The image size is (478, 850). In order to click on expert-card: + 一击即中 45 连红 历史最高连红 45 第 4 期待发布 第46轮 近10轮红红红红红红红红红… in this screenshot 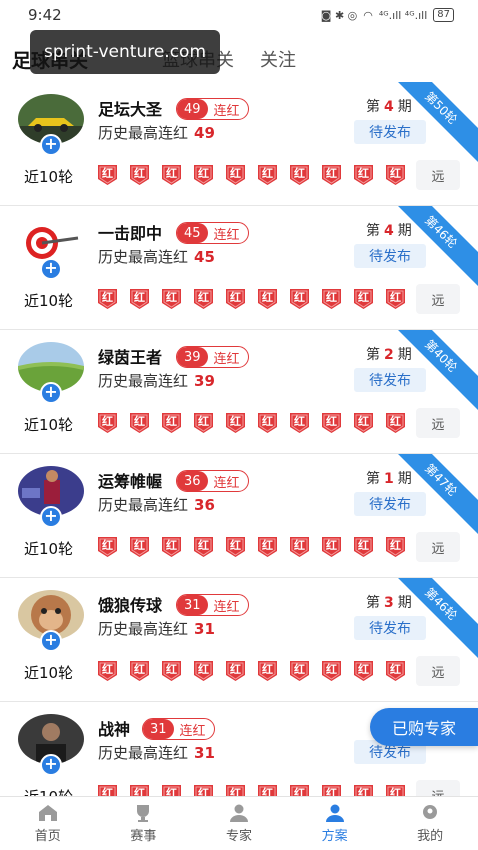, I will do `click(239, 268)`.